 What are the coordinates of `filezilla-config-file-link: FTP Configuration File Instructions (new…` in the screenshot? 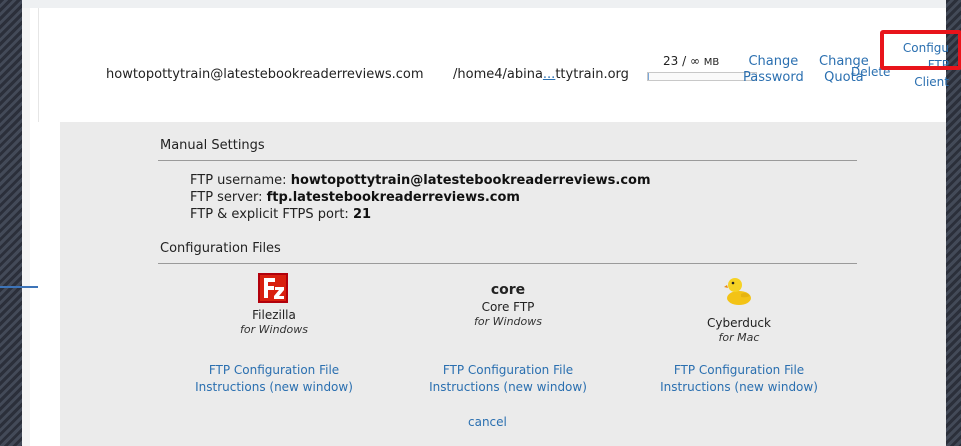 It's located at (274, 379).